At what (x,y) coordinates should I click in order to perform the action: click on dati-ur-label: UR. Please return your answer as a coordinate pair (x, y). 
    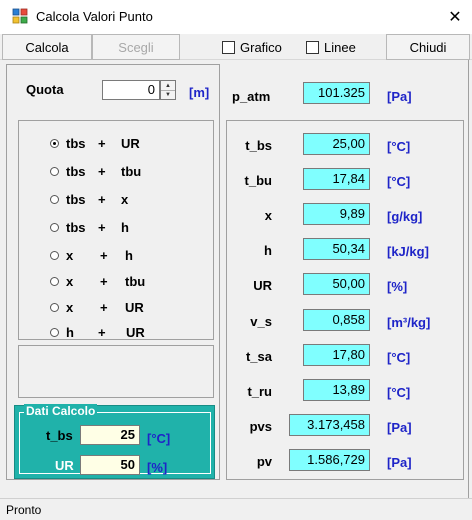
    Looking at the image, I should click on (64, 465).